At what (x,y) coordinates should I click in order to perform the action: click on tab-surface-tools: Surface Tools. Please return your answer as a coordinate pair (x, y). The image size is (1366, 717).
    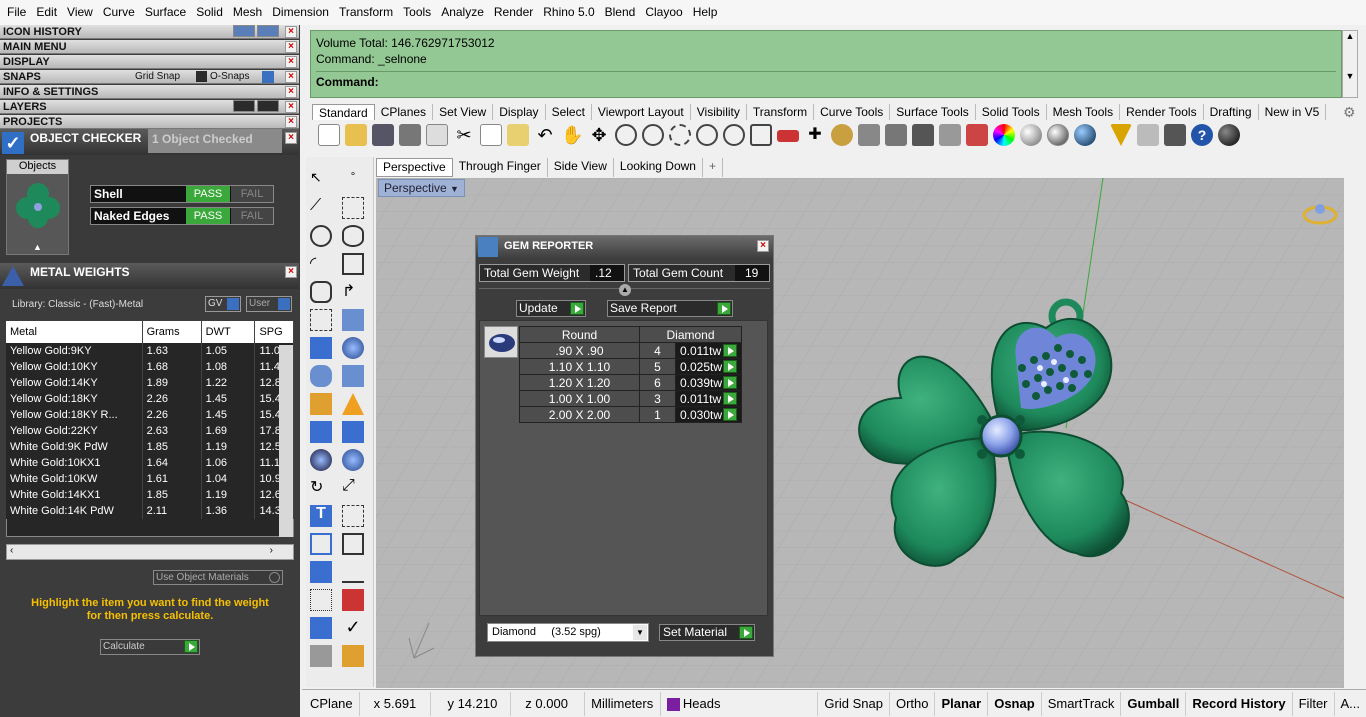
    Looking at the image, I should click on (933, 112).